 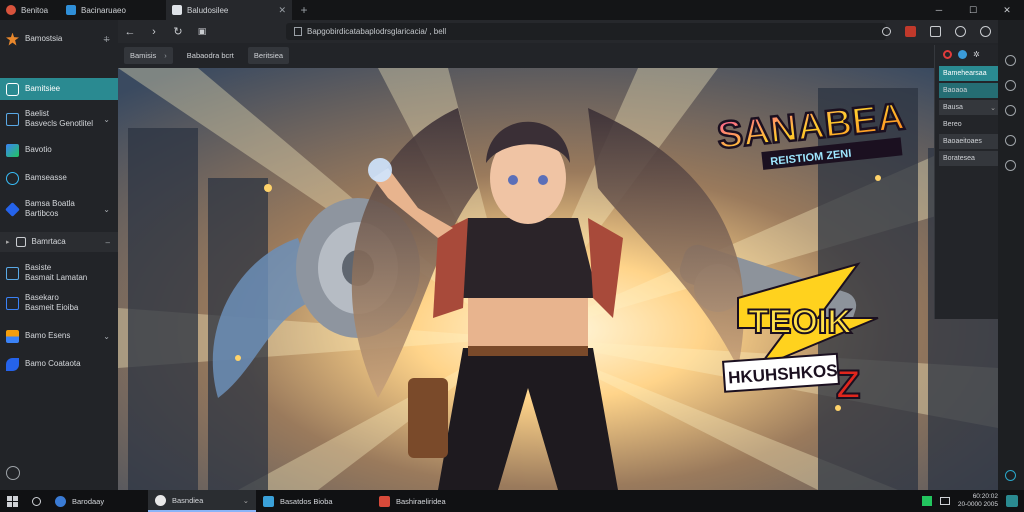 I want to click on panel-top-icons: ✲, so click(x=969, y=54).